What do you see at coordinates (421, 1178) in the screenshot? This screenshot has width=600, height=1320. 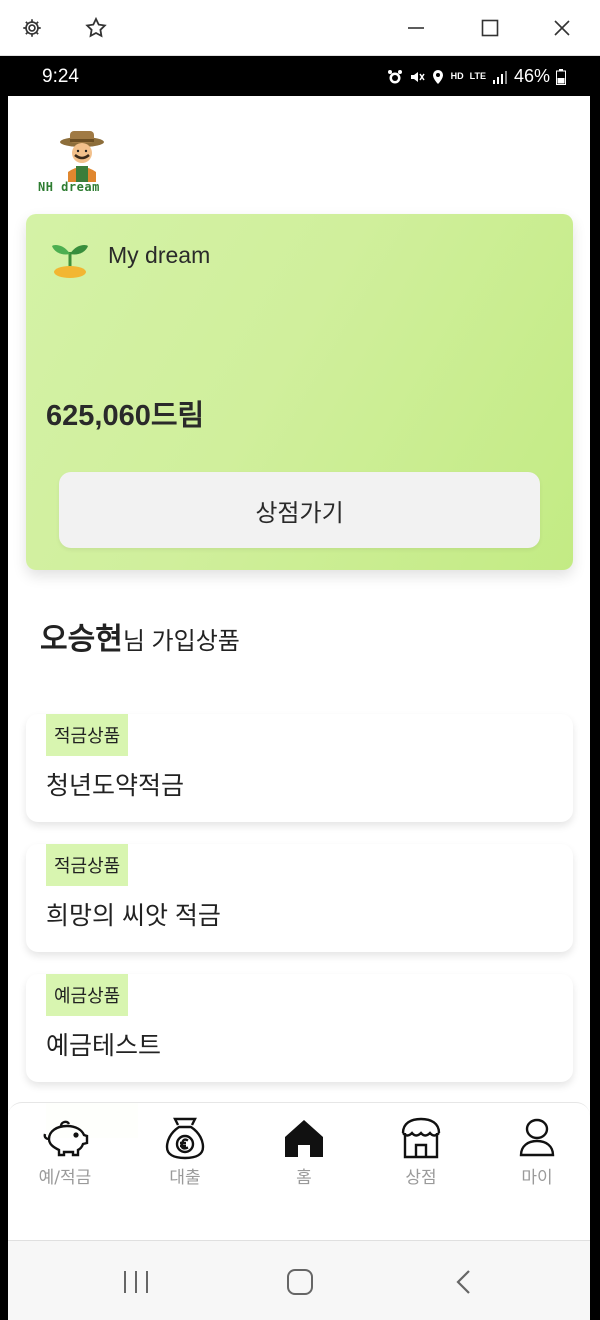 I see `nav-label: 상점` at bounding box center [421, 1178].